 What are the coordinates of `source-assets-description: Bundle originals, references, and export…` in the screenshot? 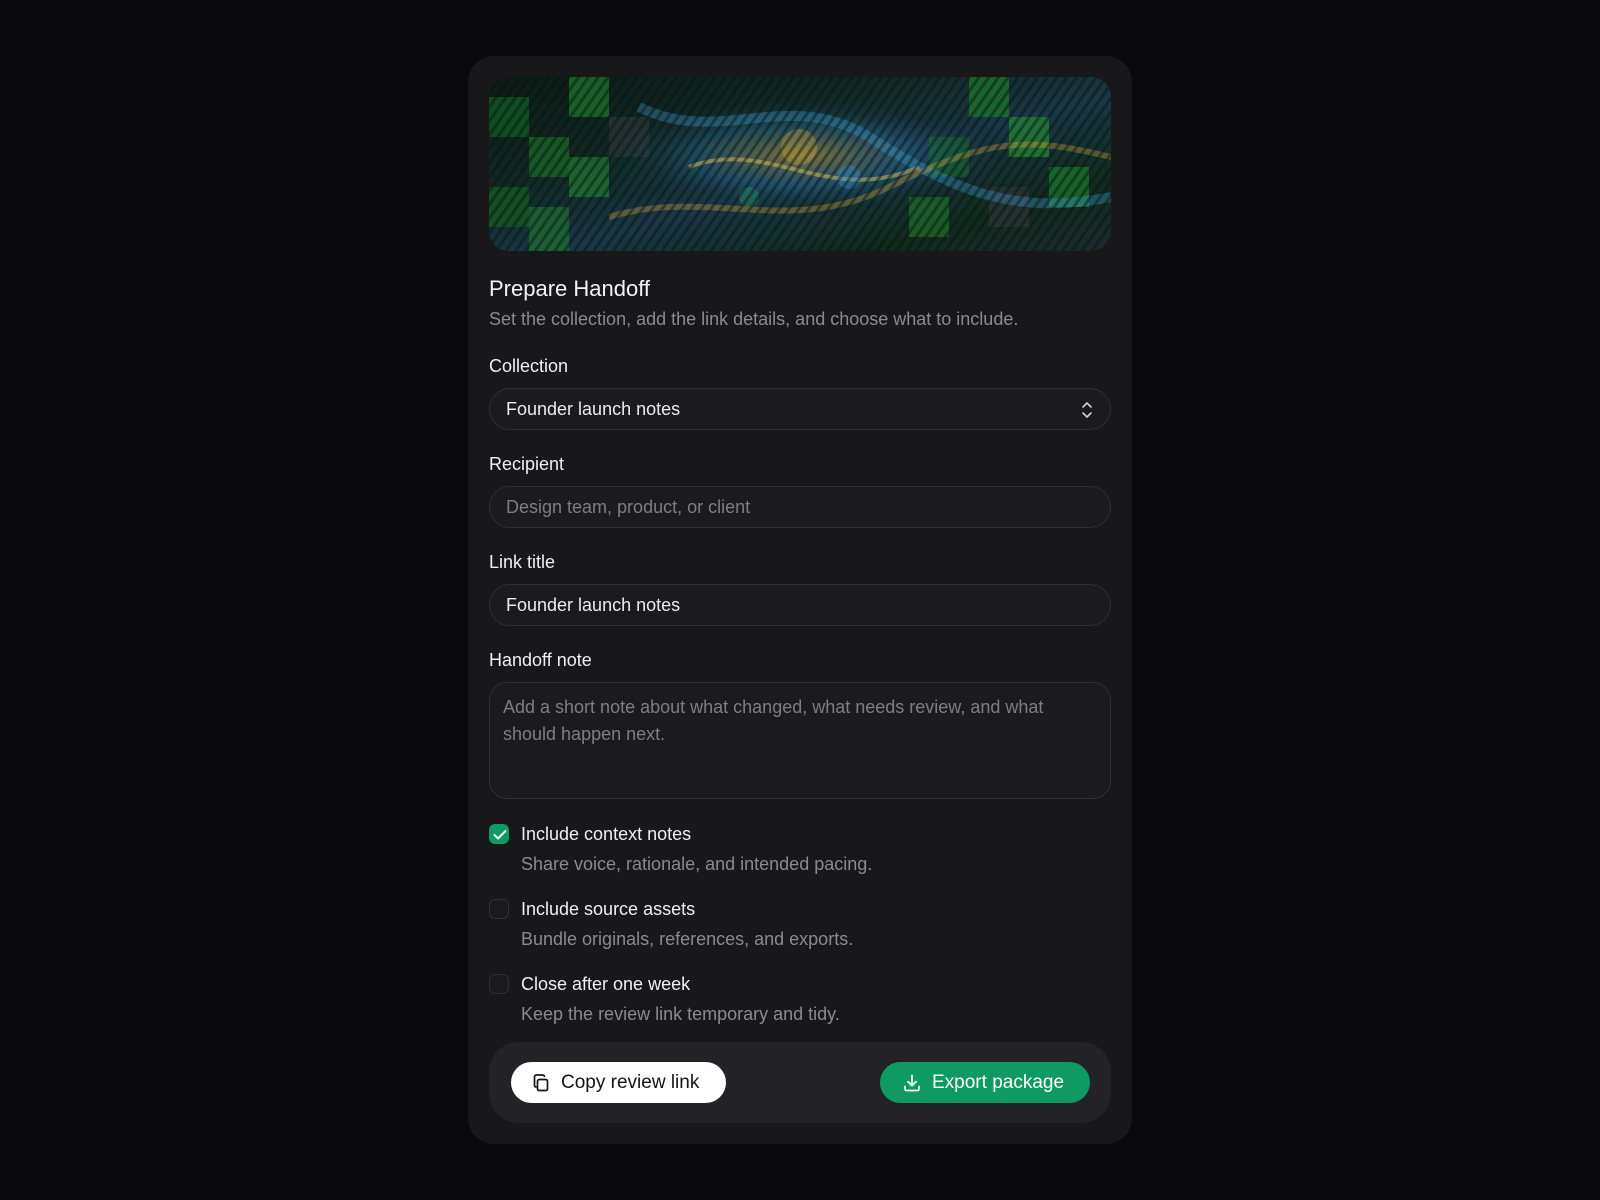 It's located at (687, 939).